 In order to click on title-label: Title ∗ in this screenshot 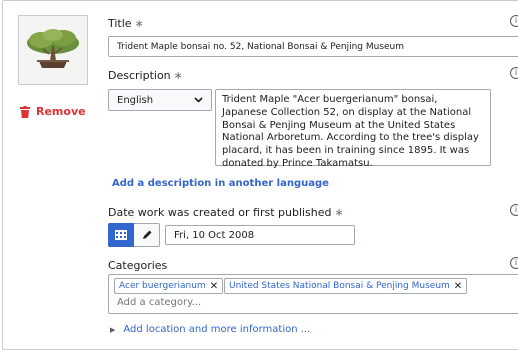, I will do `click(126, 23)`.